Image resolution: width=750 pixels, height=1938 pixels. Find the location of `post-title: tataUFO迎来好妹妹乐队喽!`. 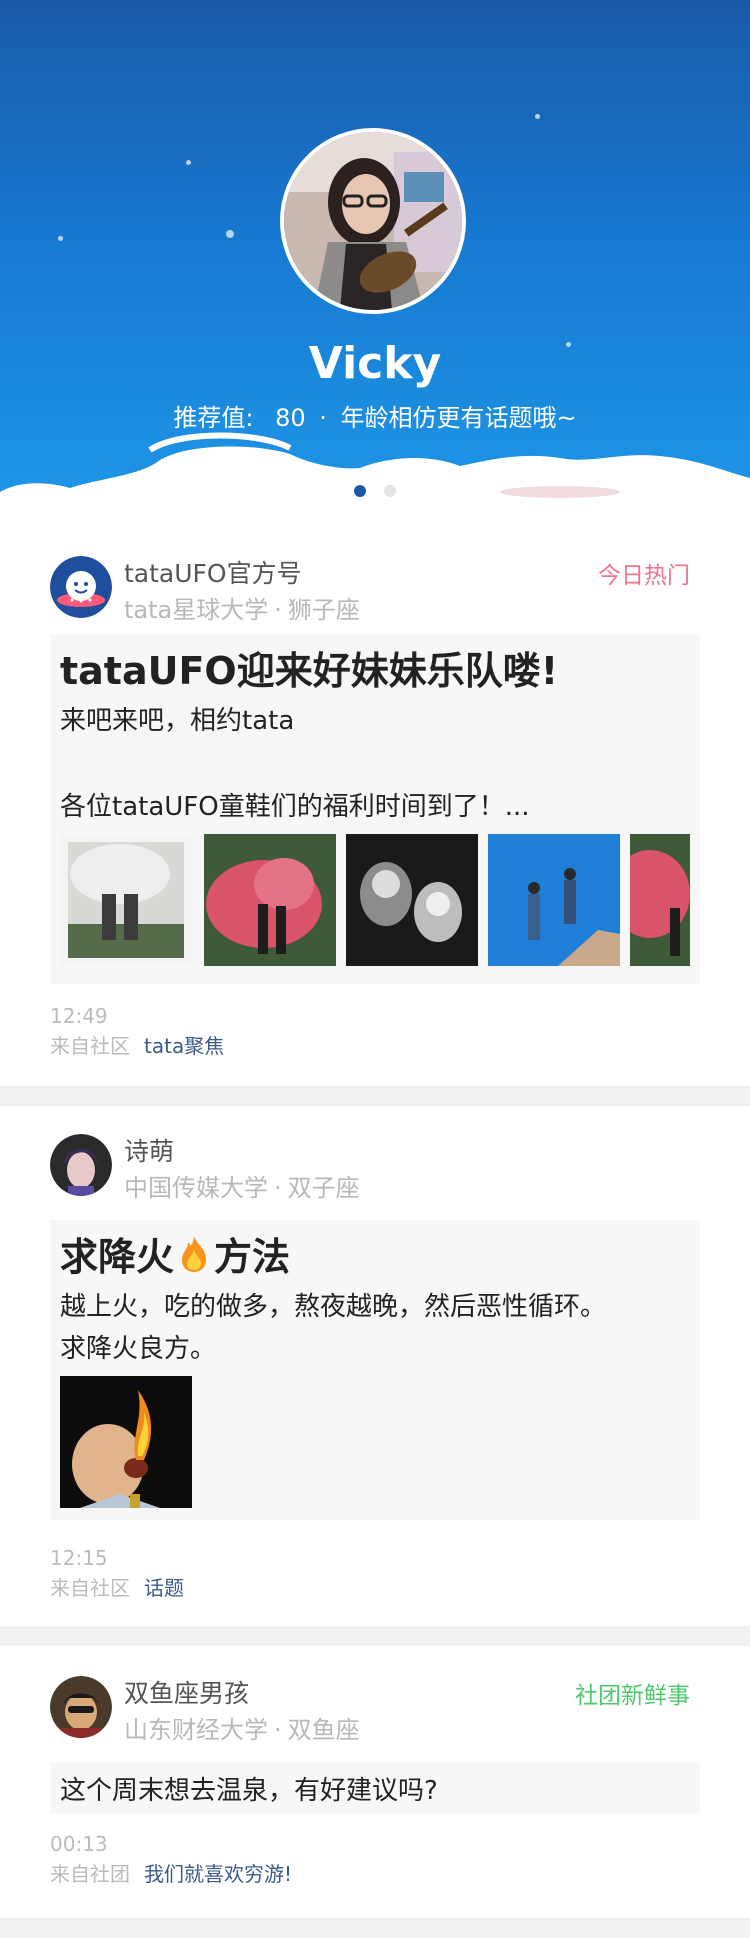

post-title: tataUFO迎来好妹妹乐队喽! is located at coordinates (309, 671).